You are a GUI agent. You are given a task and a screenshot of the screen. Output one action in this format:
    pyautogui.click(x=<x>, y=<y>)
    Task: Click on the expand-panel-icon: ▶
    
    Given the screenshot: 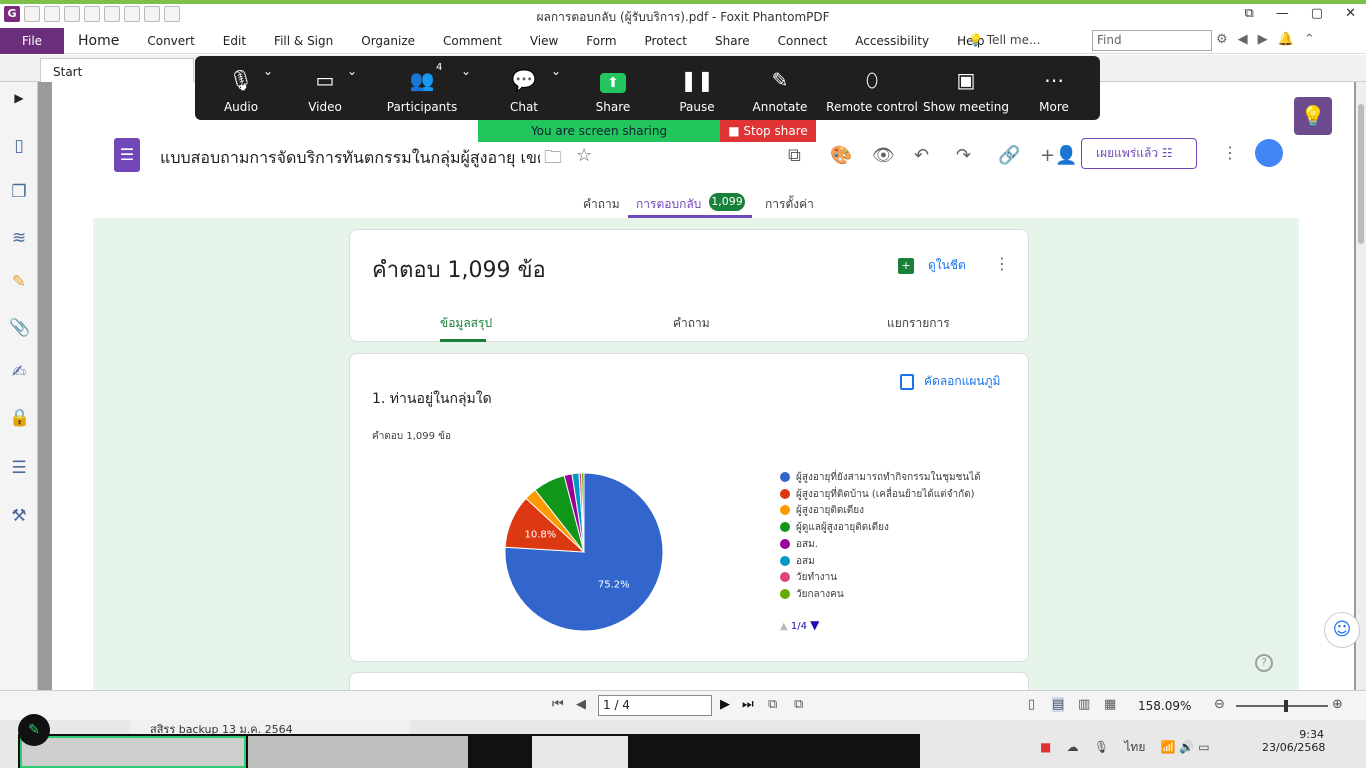 What is the action you would take?
    pyautogui.click(x=19, y=98)
    